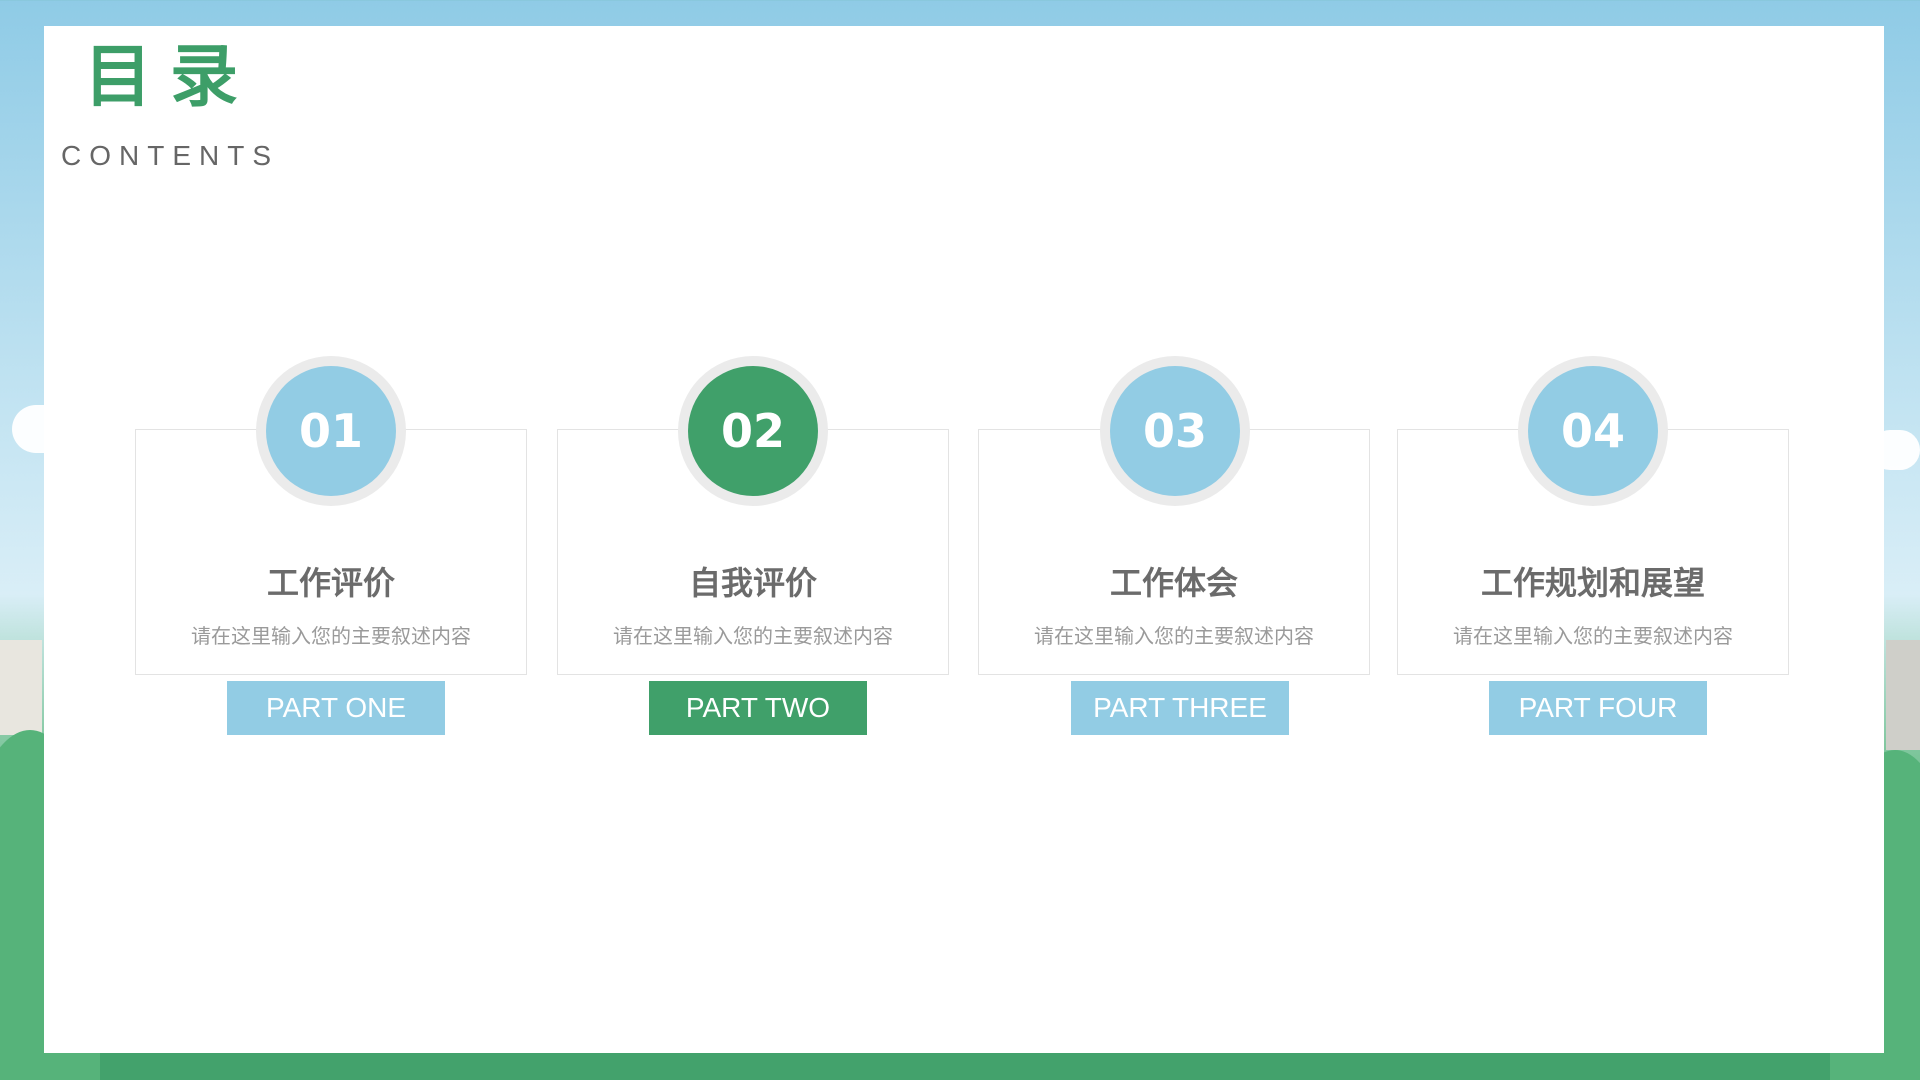  I want to click on number-circle: 02, so click(753, 431).